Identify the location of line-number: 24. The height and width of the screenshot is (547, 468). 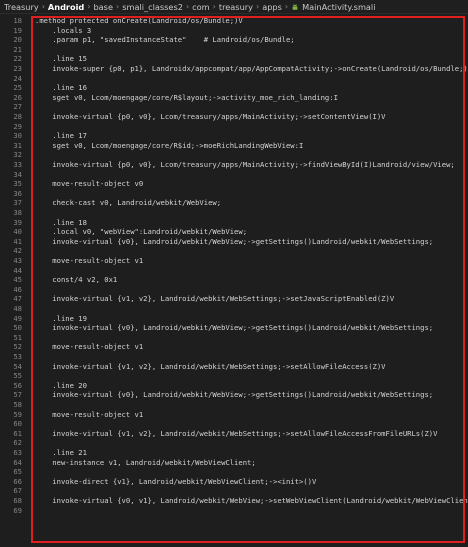
(17, 78).